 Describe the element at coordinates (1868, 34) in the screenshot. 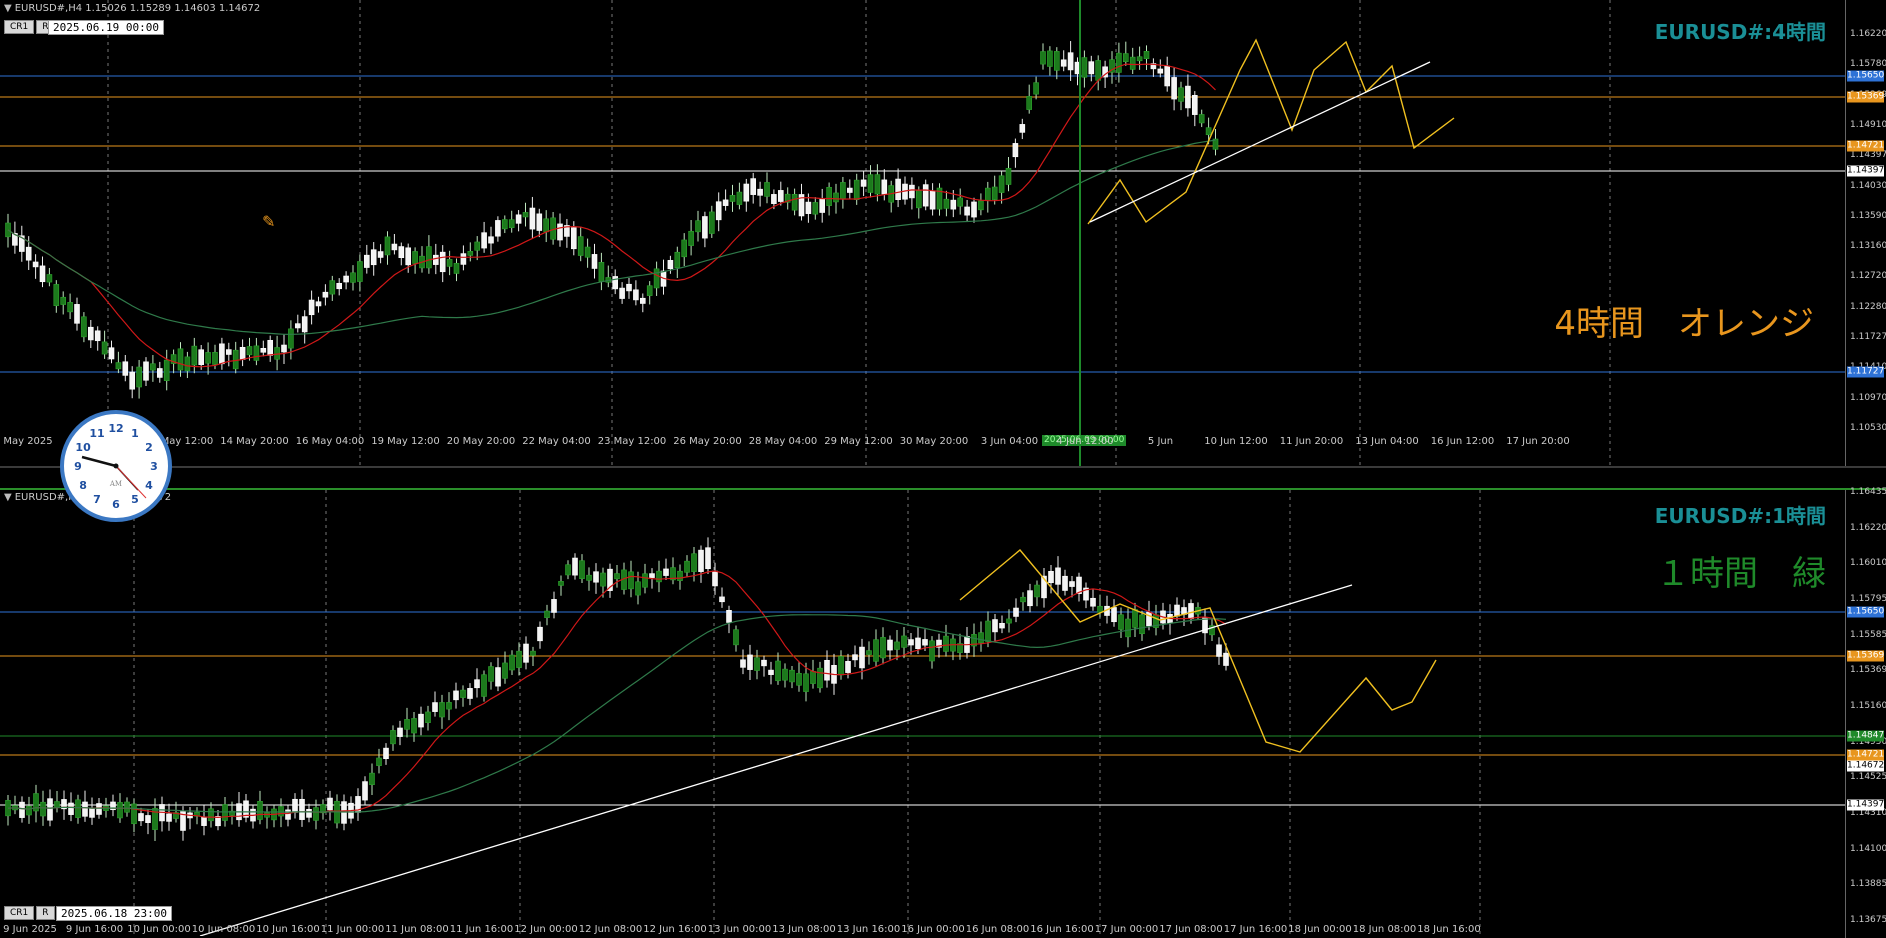

I see `y-tick-label: 1.16220` at that location.